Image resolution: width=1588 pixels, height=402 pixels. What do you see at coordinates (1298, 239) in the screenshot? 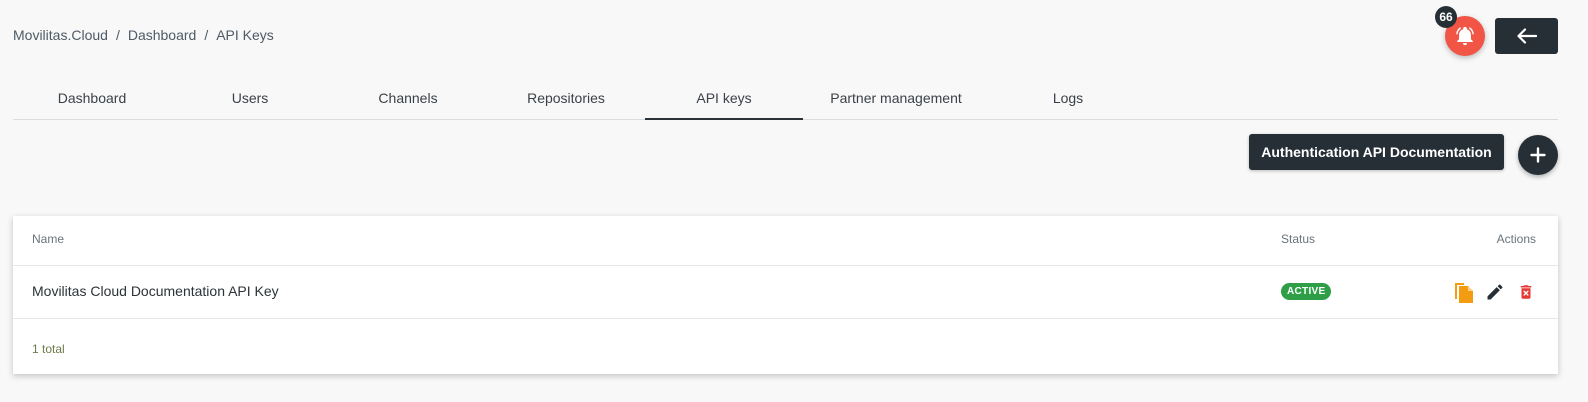
I see `column-header-status: Status` at bounding box center [1298, 239].